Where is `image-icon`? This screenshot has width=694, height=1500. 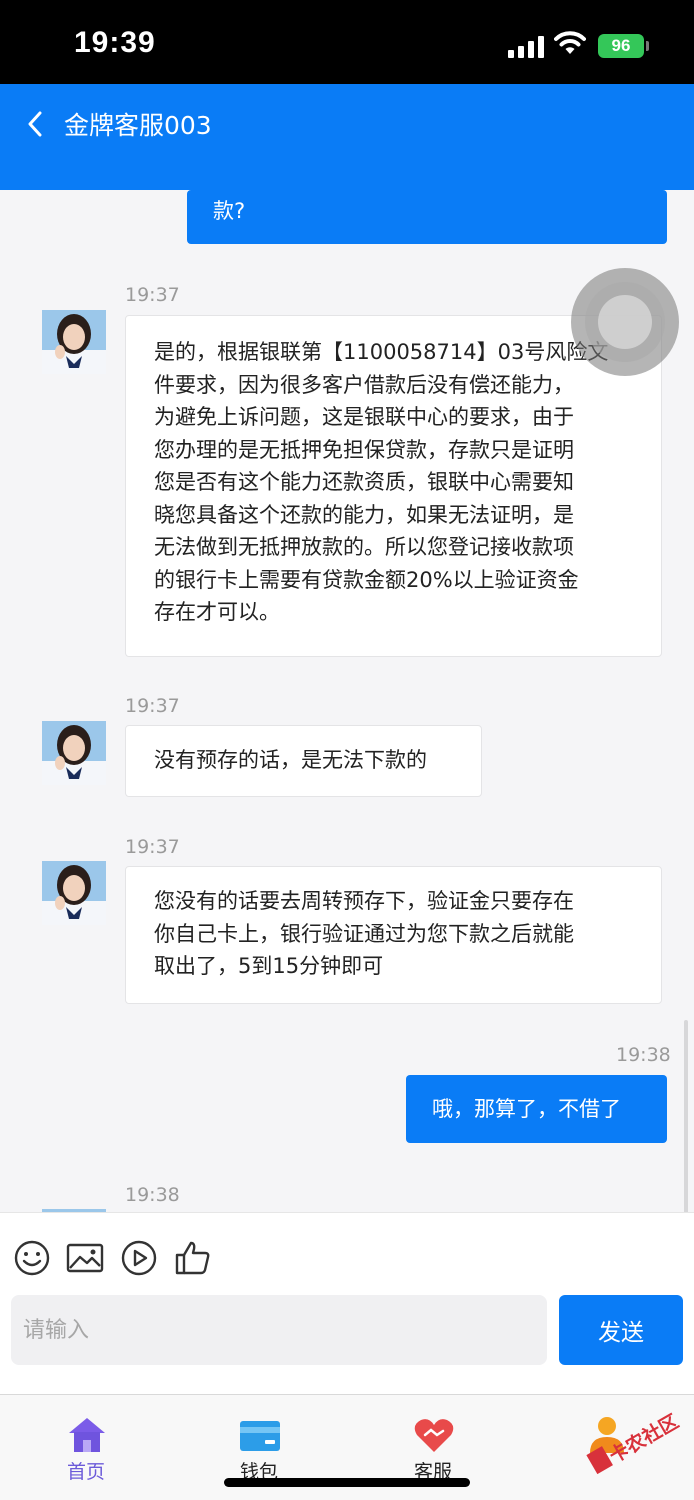 image-icon is located at coordinates (85, 1258).